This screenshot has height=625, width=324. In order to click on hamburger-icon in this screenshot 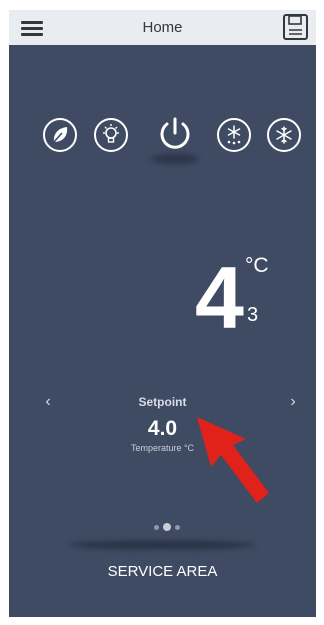, I will do `click(34, 28)`.